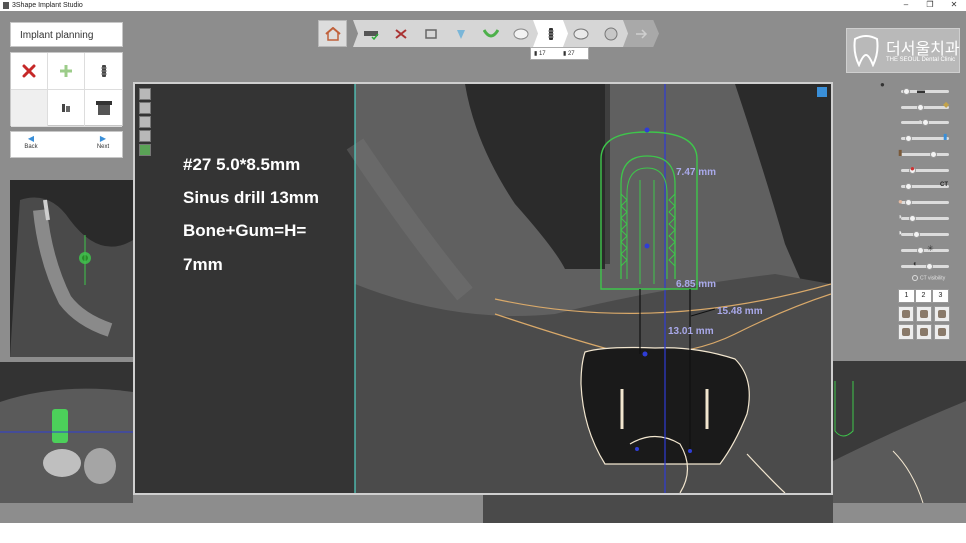 The width and height of the screenshot is (966, 543). I want to click on view-back-icon, so click(942, 332).